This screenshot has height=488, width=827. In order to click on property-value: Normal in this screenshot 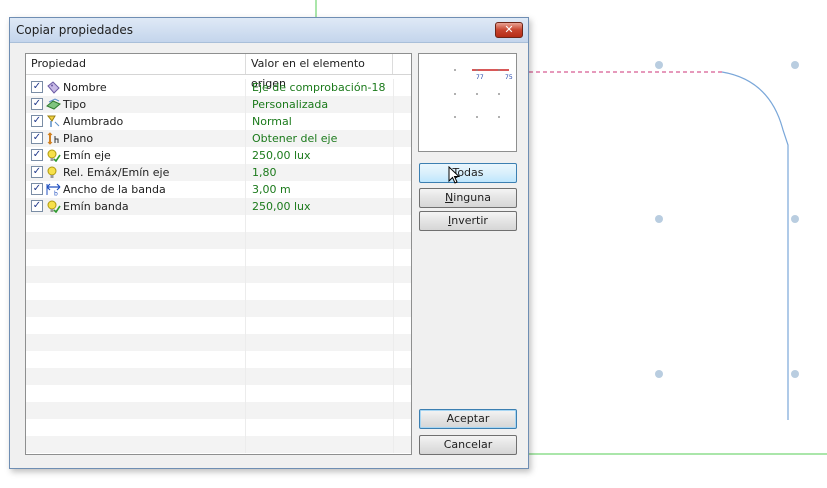, I will do `click(272, 121)`.